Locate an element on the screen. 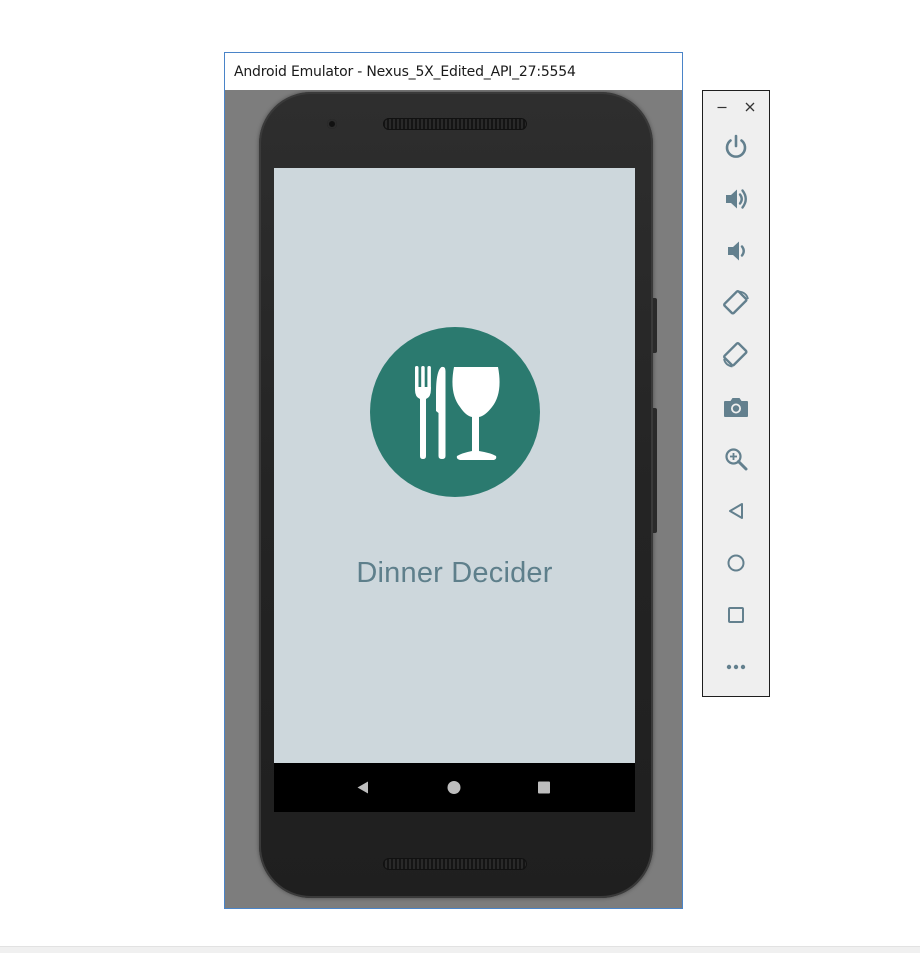 This screenshot has width=920, height=953. camera-icon is located at coordinates (736, 407).